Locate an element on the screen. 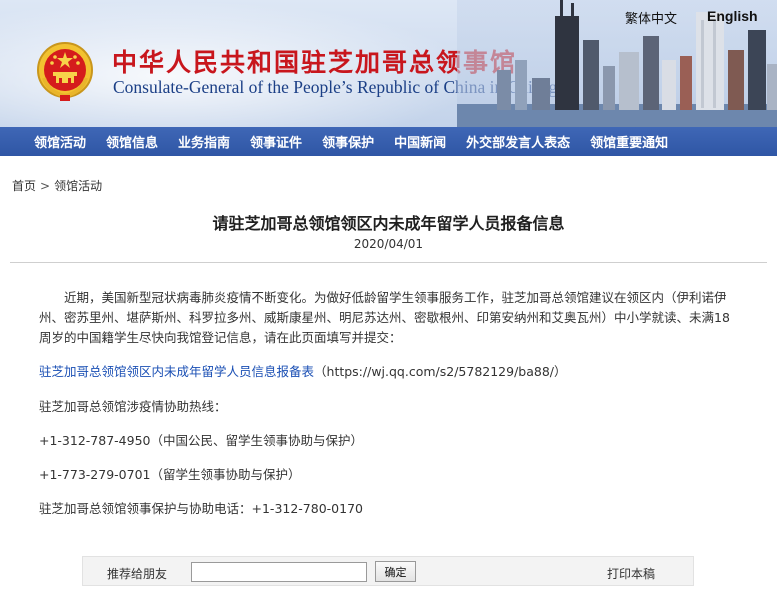 The image size is (777, 614). hotline-2: +1-773-279-0701（留学生领事协助与保护） is located at coordinates (170, 474).